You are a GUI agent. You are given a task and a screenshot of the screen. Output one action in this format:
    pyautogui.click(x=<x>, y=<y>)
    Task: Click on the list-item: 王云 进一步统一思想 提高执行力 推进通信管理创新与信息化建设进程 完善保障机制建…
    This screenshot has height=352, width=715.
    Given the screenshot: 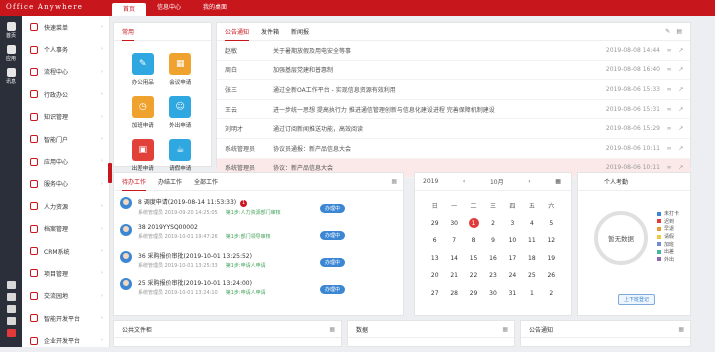 What is the action you would take?
    pyautogui.click(x=453, y=110)
    